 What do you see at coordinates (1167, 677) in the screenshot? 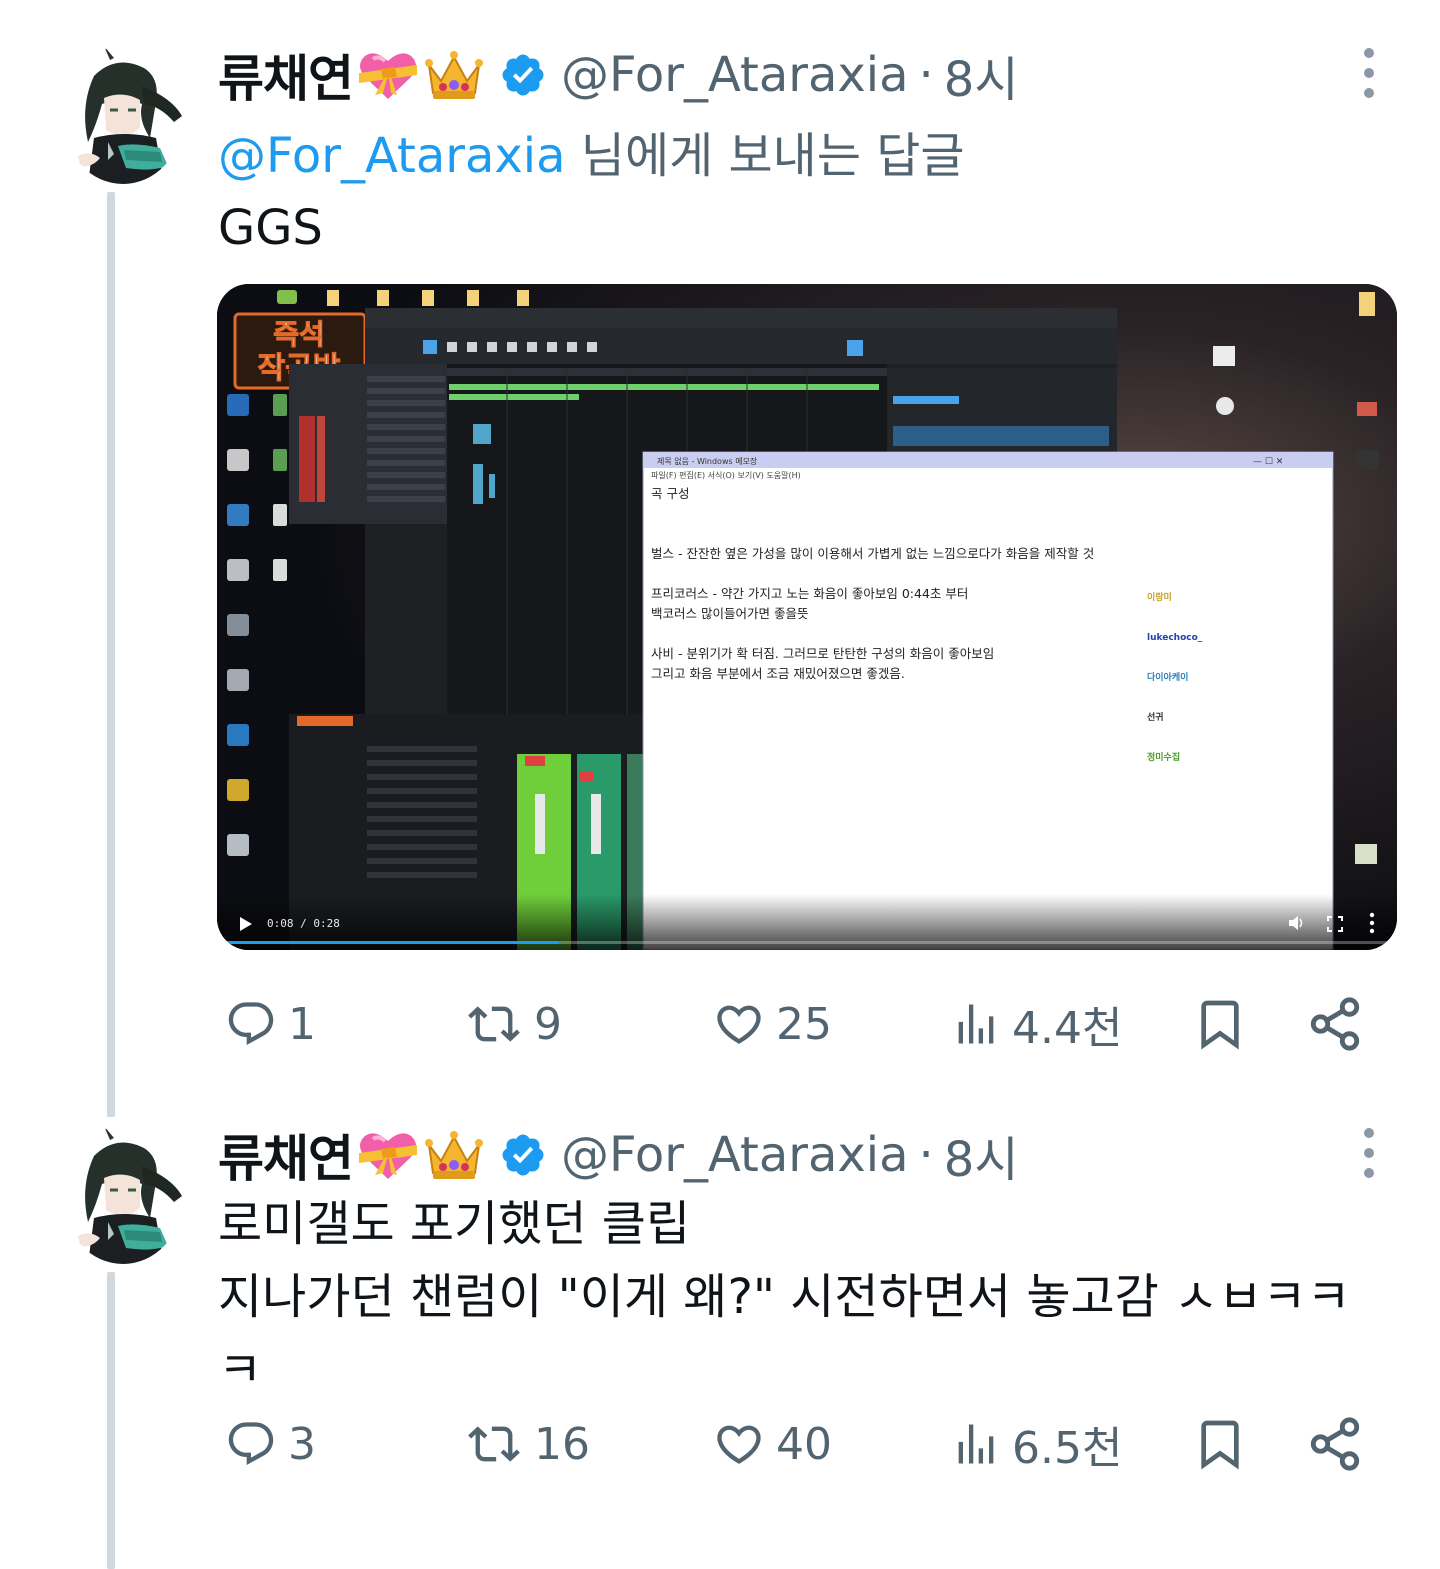
I see `chat-username: 다이아케이` at bounding box center [1167, 677].